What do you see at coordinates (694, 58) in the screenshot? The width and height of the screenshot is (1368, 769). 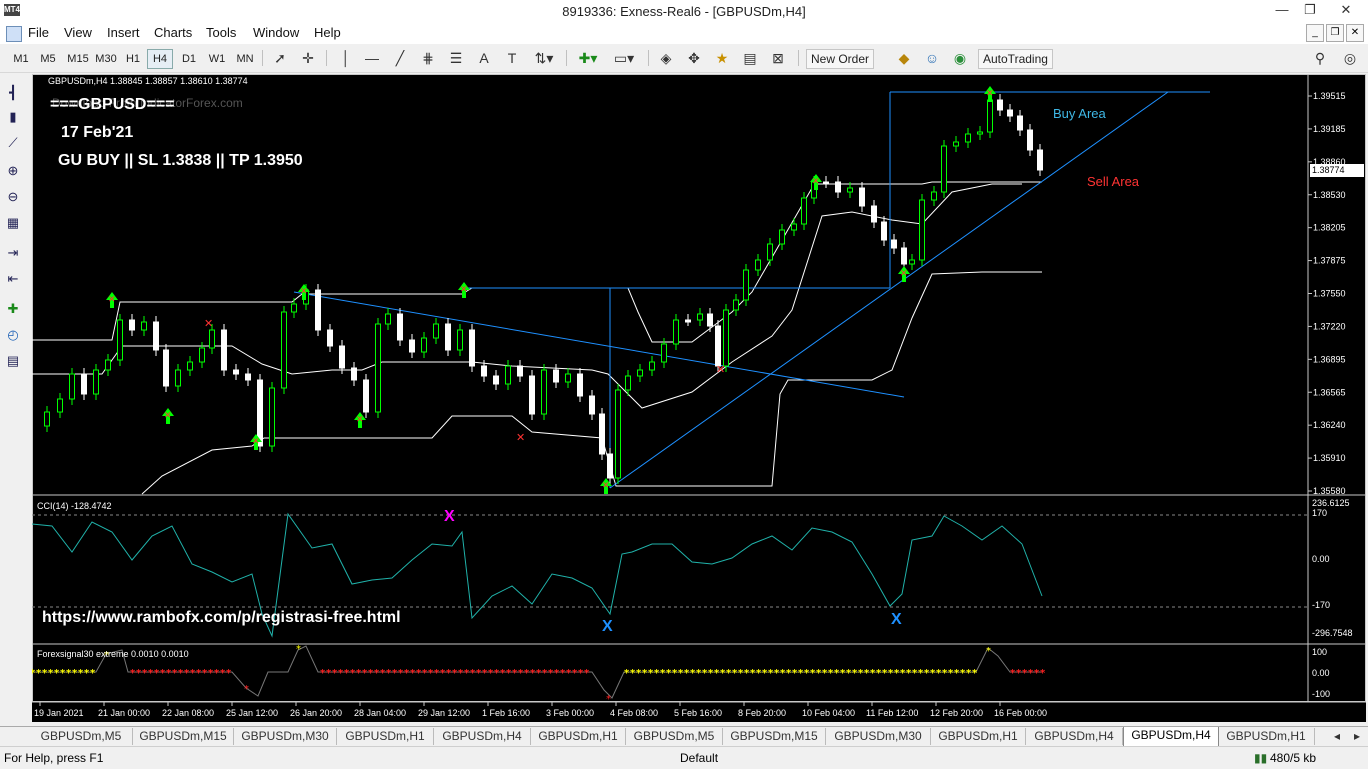 I see `navigator-icon: ✥` at bounding box center [694, 58].